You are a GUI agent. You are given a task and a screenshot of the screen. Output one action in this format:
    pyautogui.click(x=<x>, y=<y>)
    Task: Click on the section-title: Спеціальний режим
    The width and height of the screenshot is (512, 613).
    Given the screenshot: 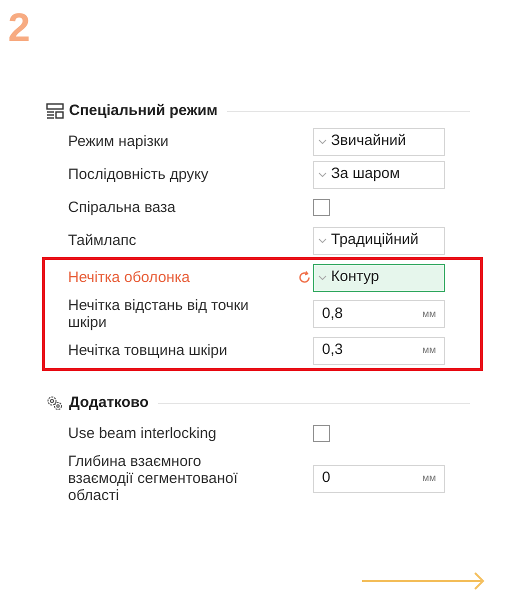 What is the action you would take?
    pyautogui.click(x=143, y=110)
    